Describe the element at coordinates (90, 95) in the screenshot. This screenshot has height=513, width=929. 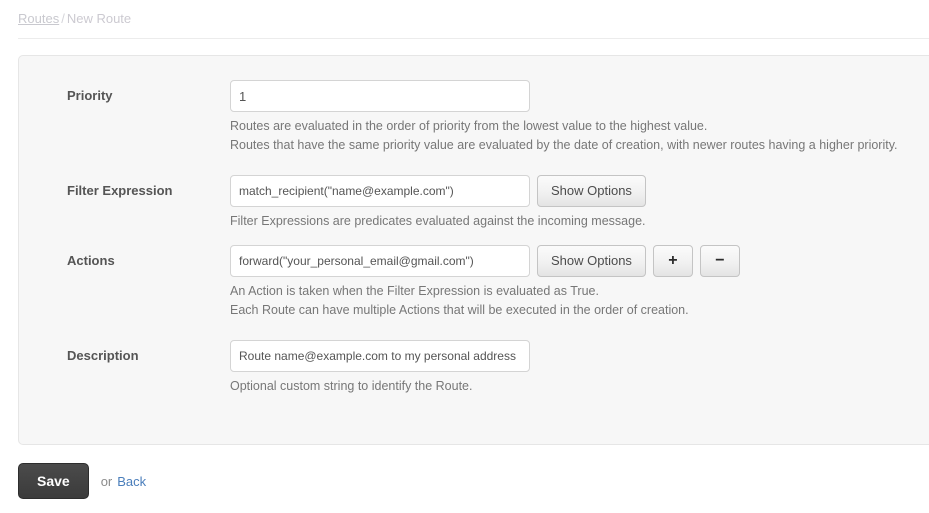
I see `priority-label: Priority` at that location.